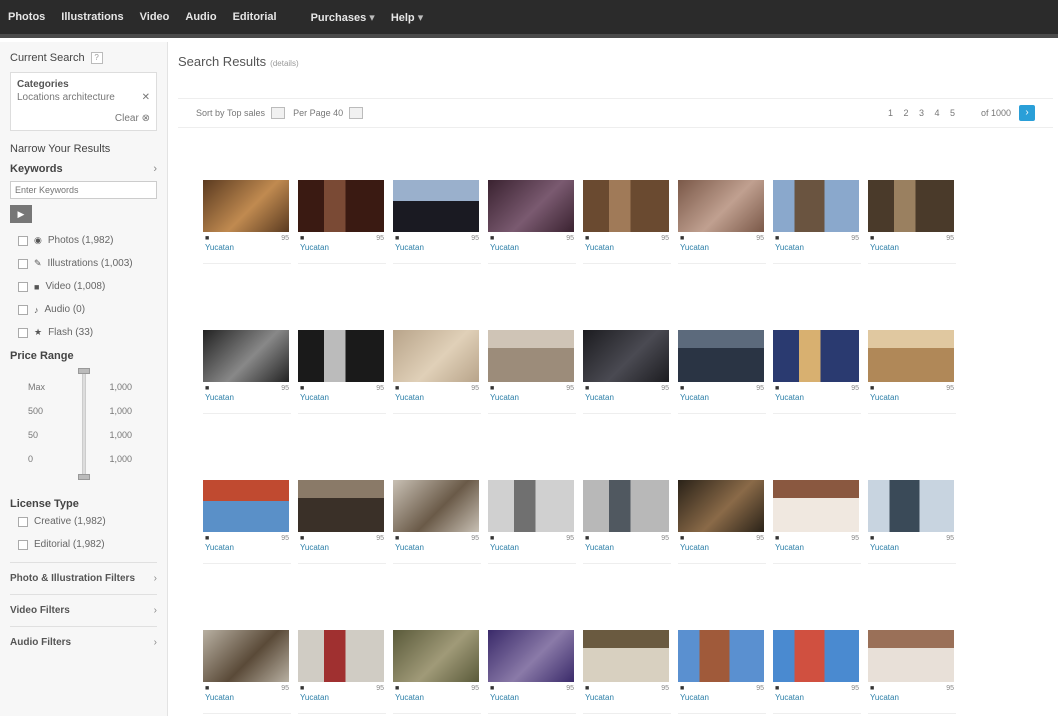 The width and height of the screenshot is (1058, 716). I want to click on license-creative: Creative (1,982), so click(87, 521).